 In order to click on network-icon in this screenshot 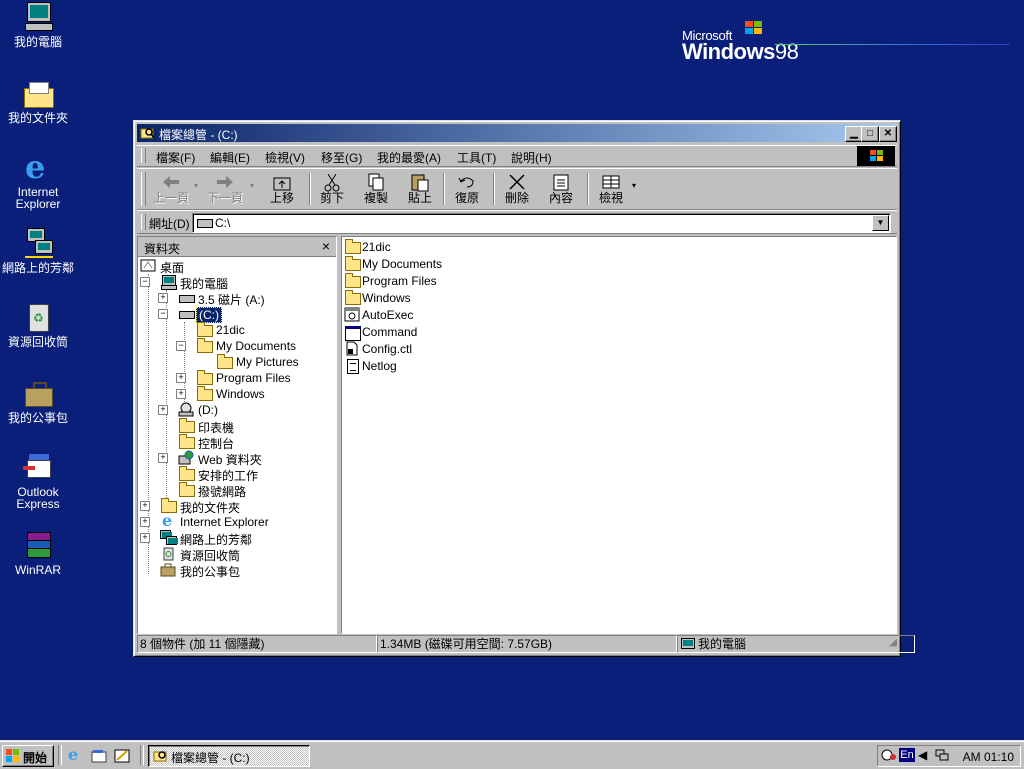, I will do `click(38, 244)`.